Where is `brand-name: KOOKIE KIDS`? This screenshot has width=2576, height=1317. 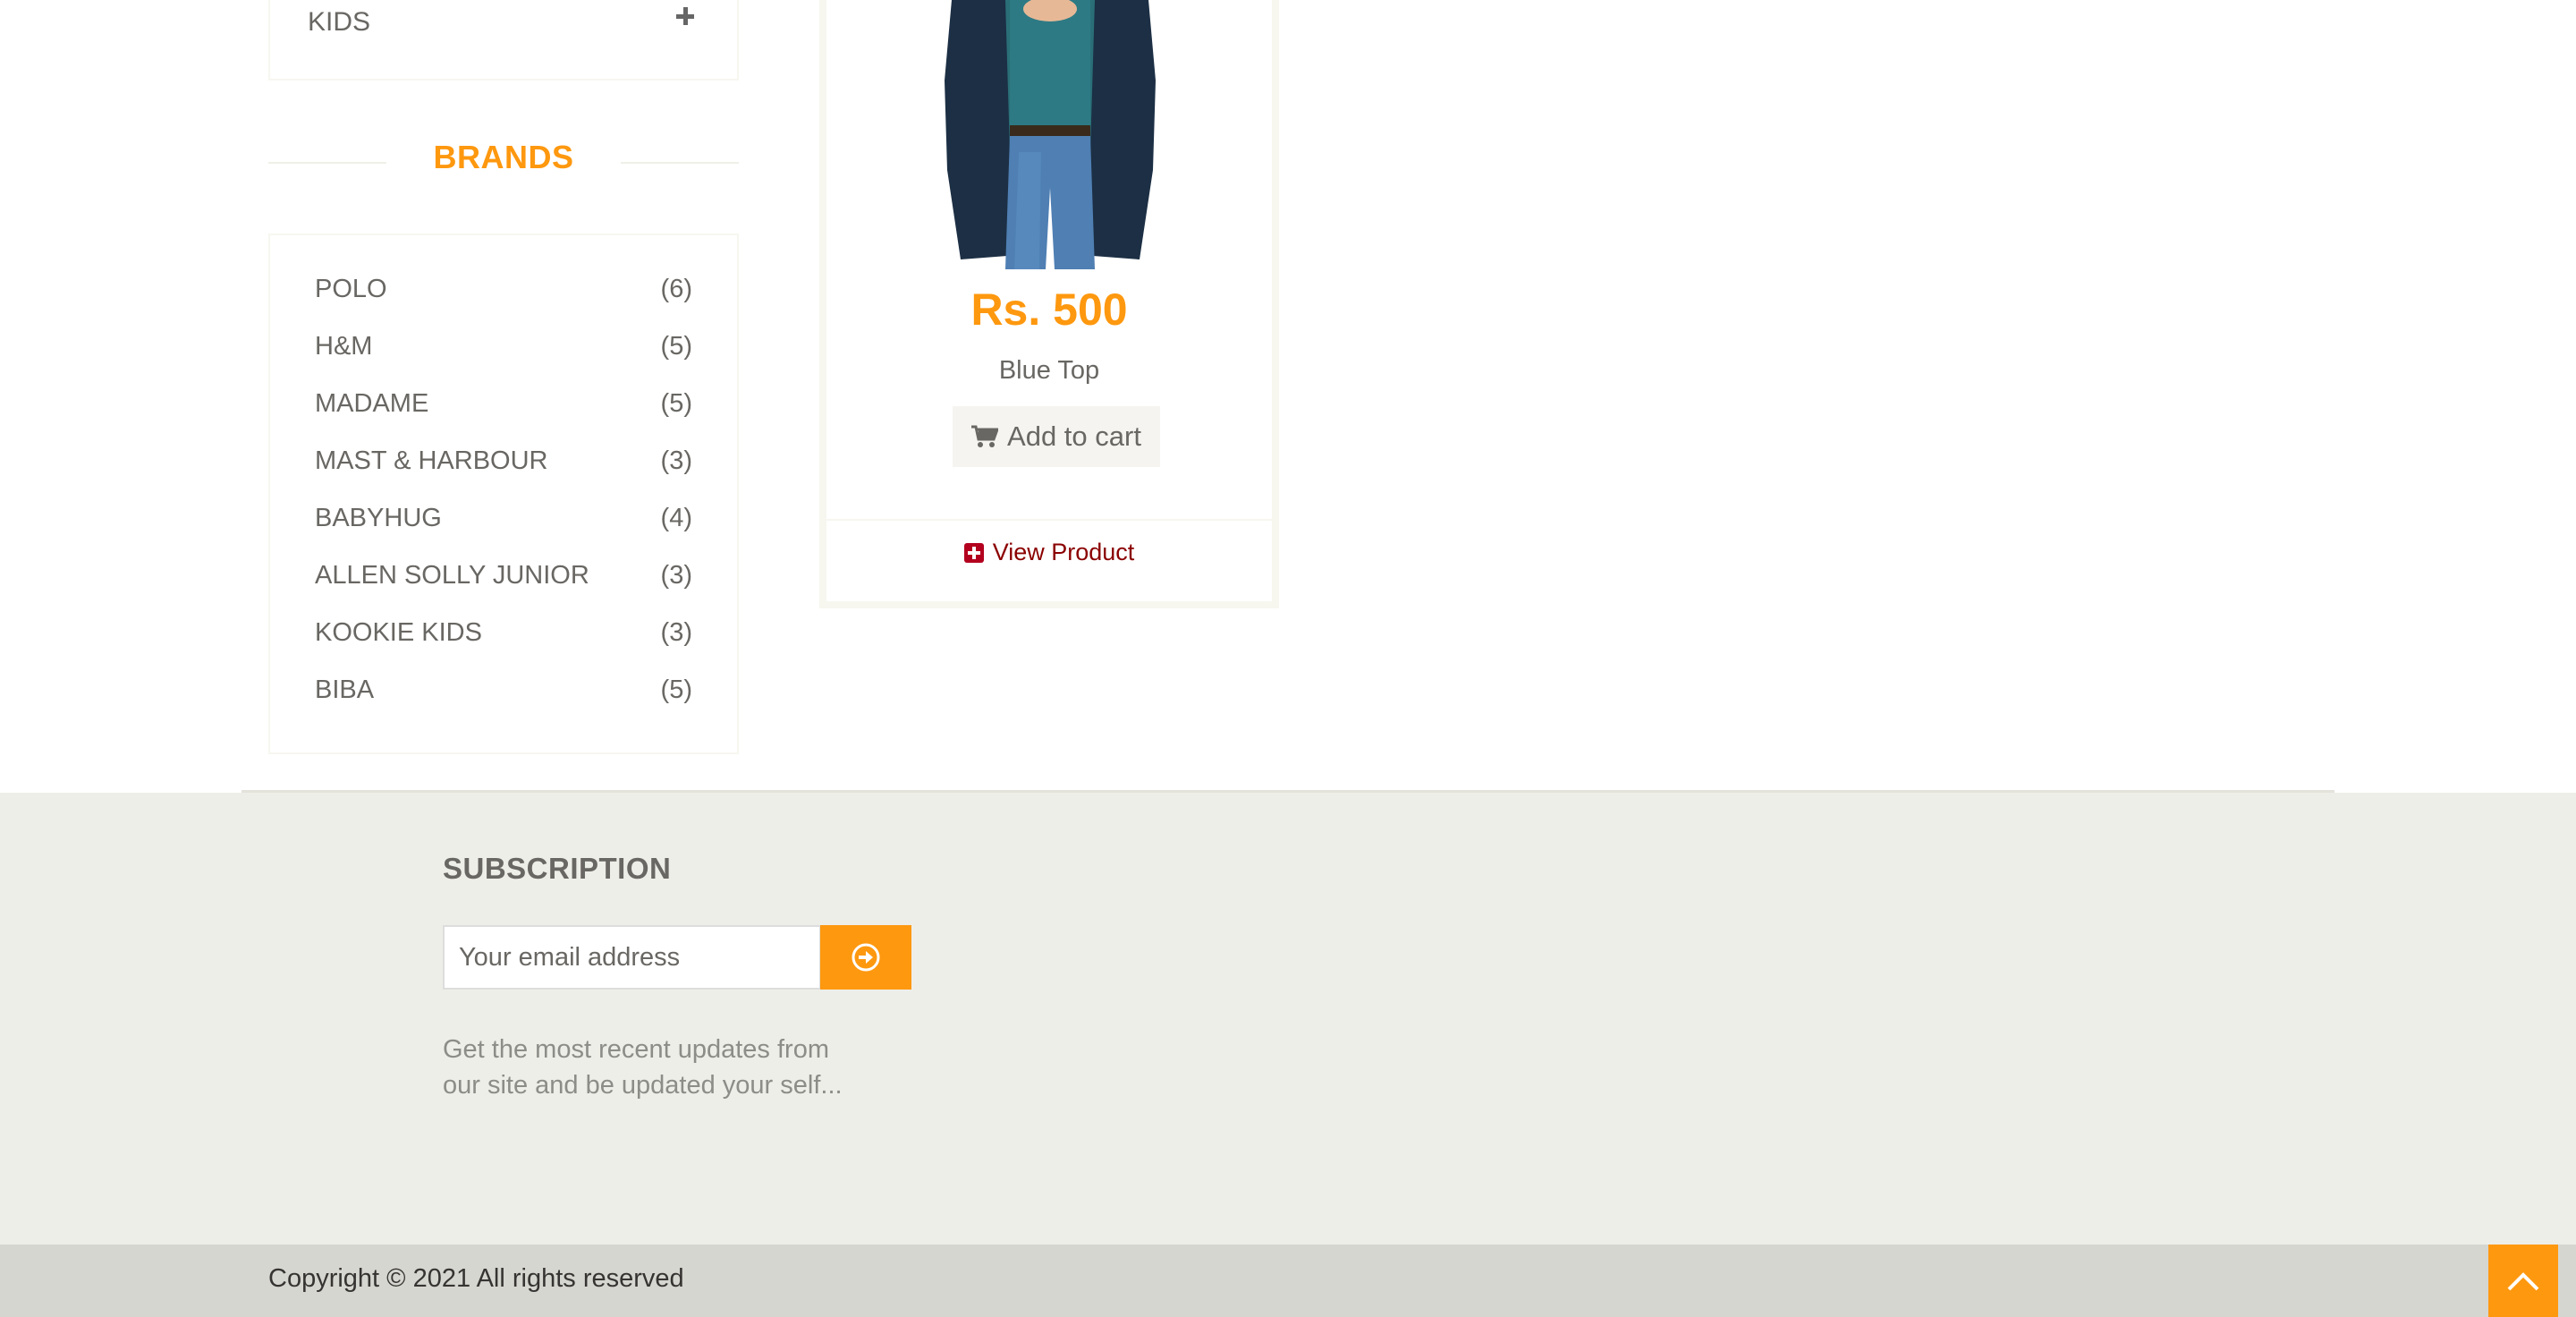
brand-name: KOOKIE KIDS is located at coordinates (398, 633).